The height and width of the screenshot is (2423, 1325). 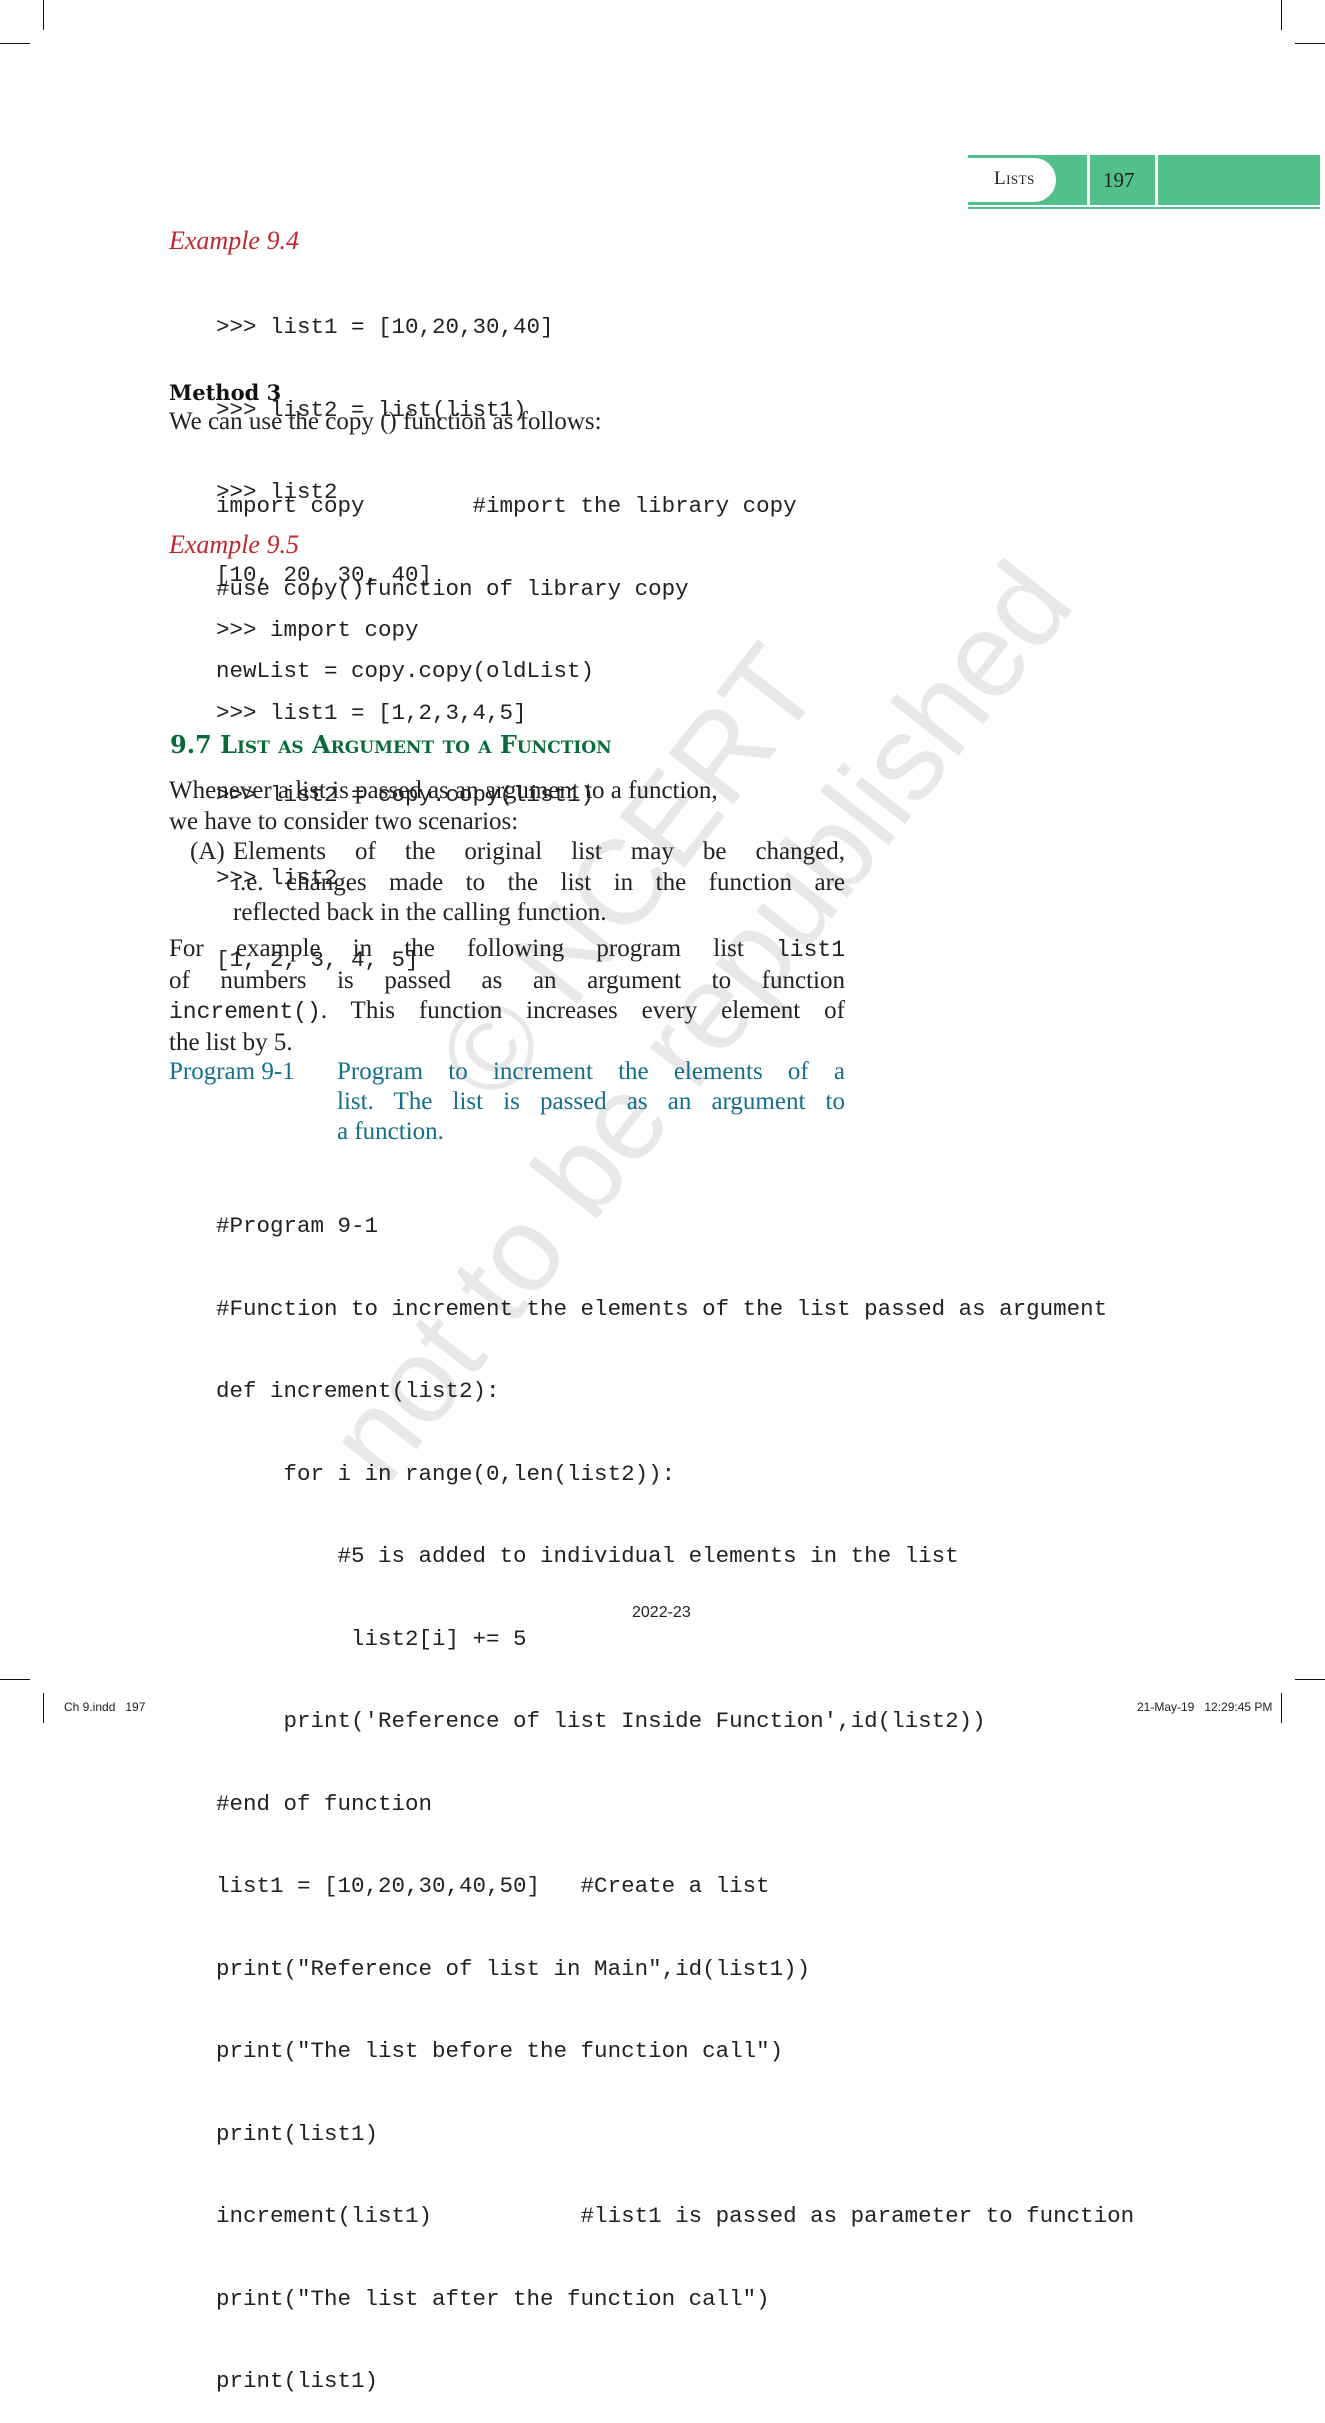 I want to click on crop-mark-top-left-v, so click(x=43, y=15).